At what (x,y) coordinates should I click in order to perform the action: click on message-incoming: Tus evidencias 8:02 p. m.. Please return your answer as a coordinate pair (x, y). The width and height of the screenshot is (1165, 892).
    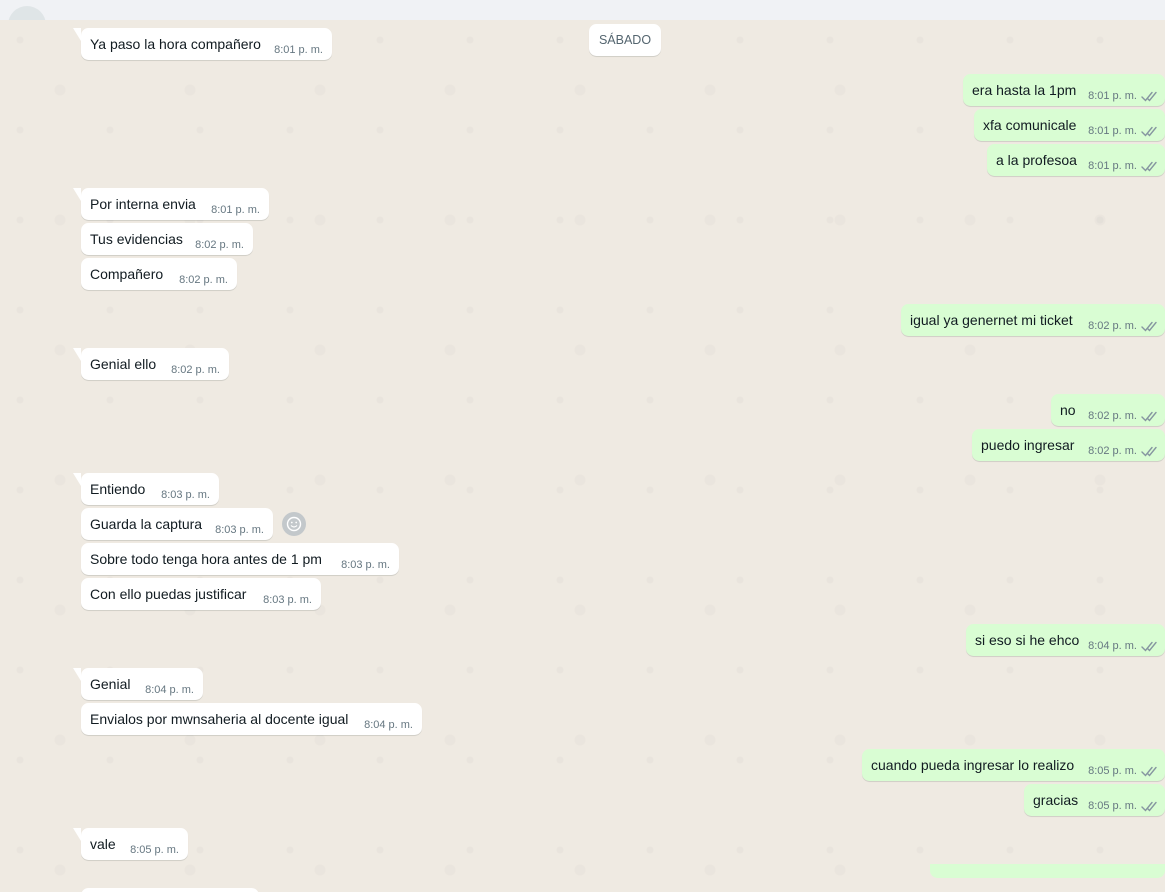
    Looking at the image, I should click on (167, 239).